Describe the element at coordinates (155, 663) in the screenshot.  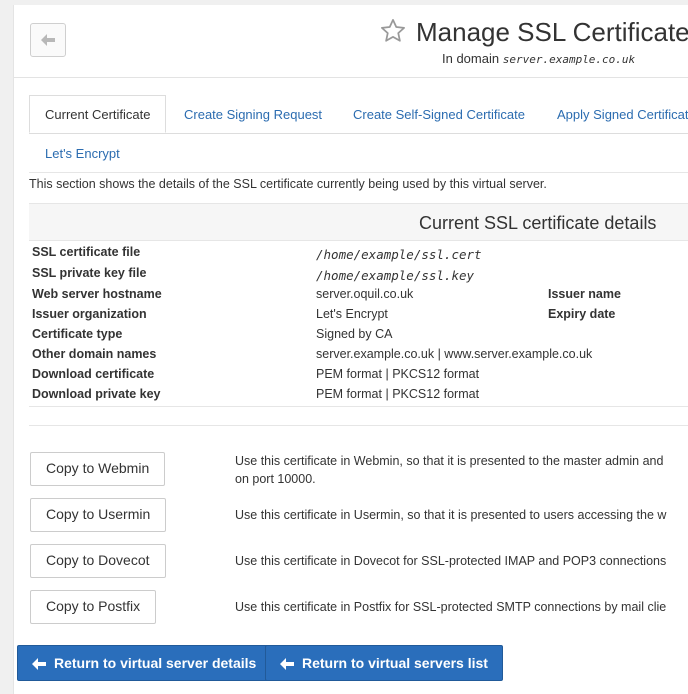
I see `return-to-server-details-label: Return to virtual server details` at that location.